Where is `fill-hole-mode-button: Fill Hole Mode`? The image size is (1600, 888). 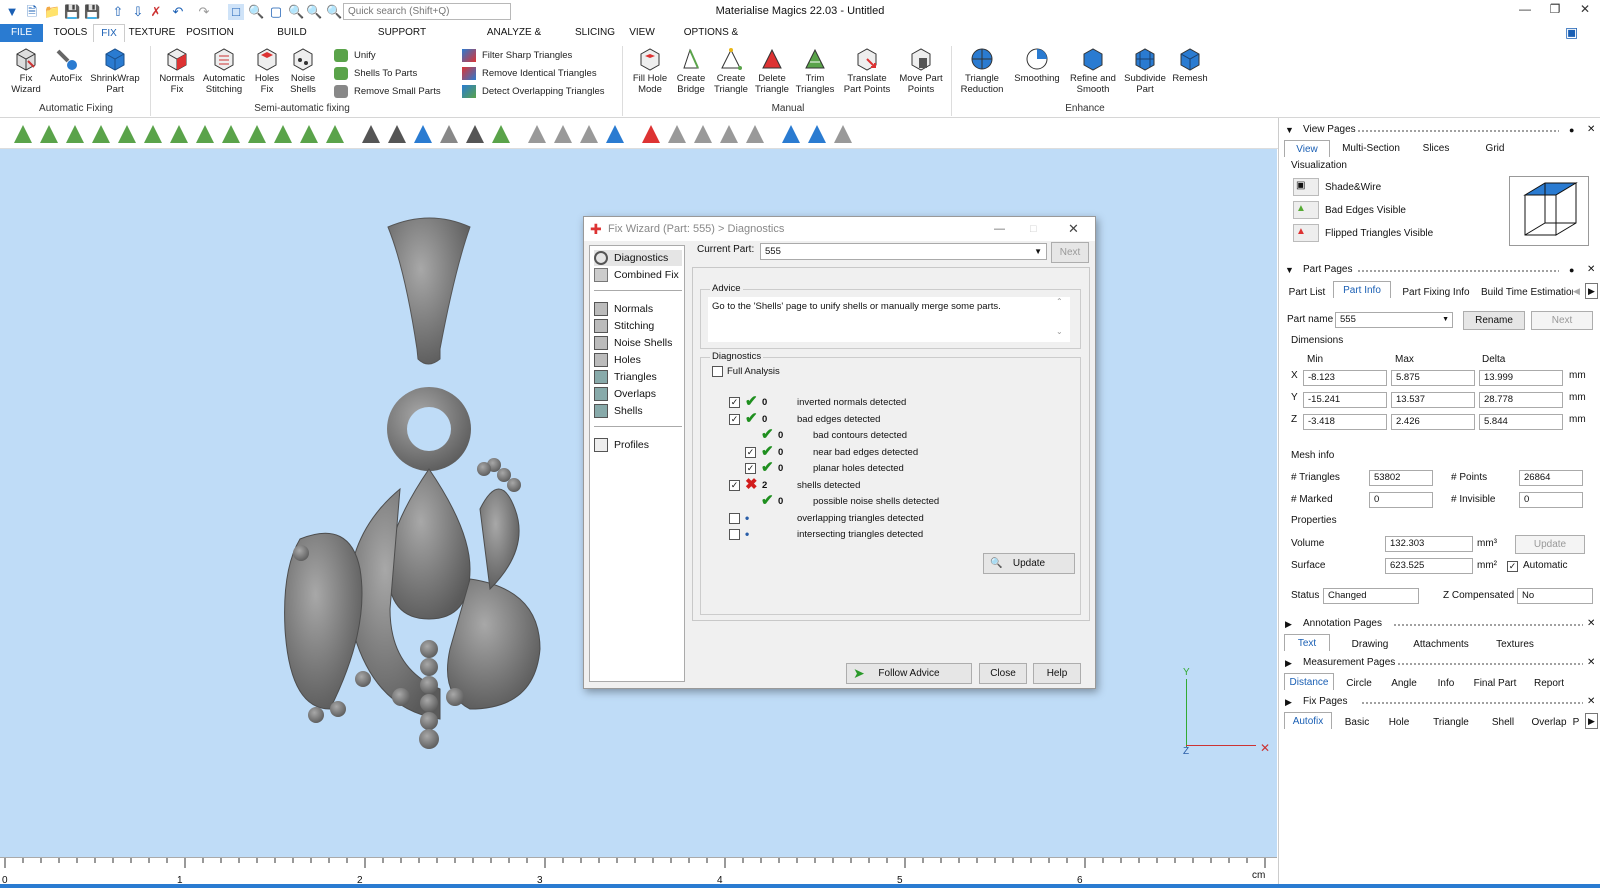 fill-hole-mode-button: Fill Hole Mode is located at coordinates (650, 70).